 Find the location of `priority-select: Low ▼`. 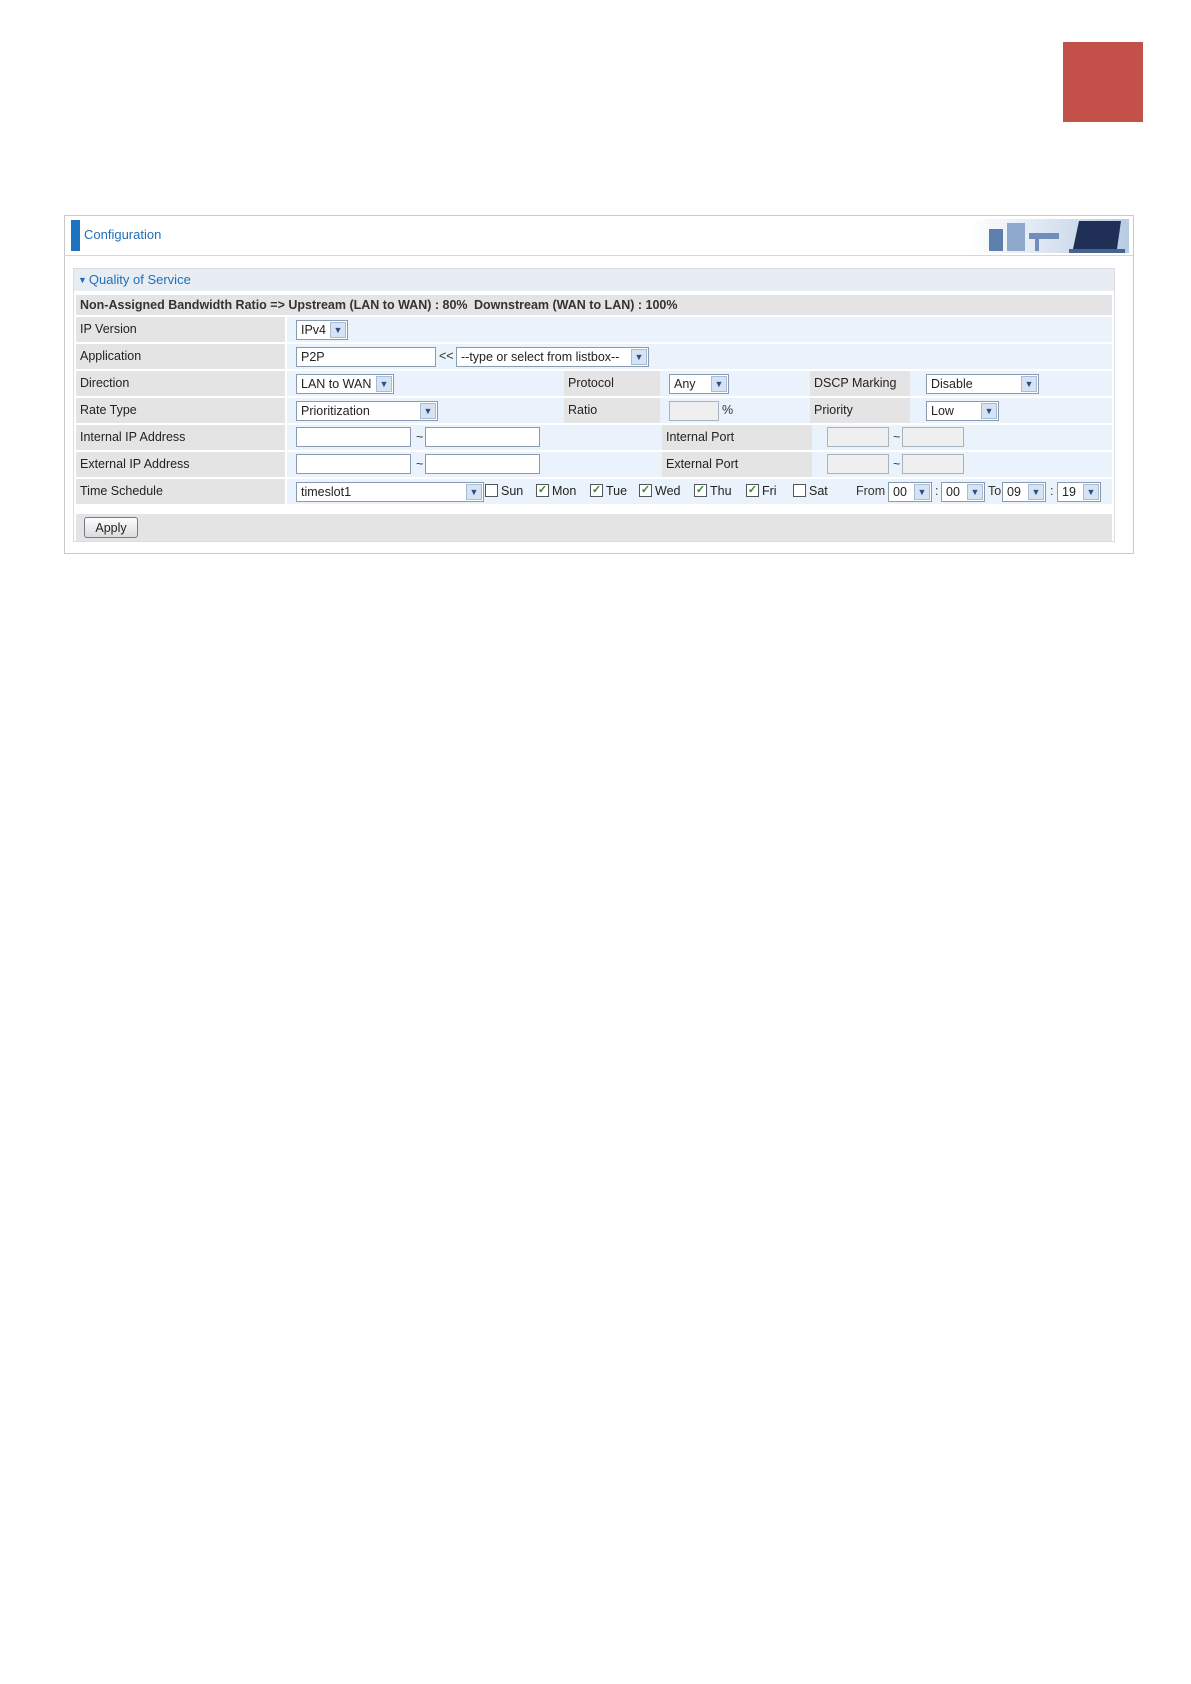

priority-select: Low ▼ is located at coordinates (962, 411).